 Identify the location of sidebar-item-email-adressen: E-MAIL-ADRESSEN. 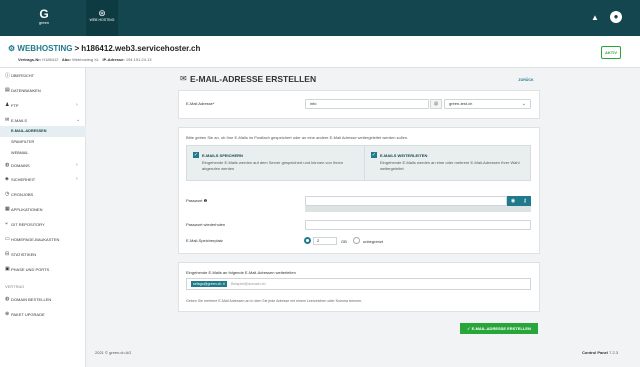
(43, 131).